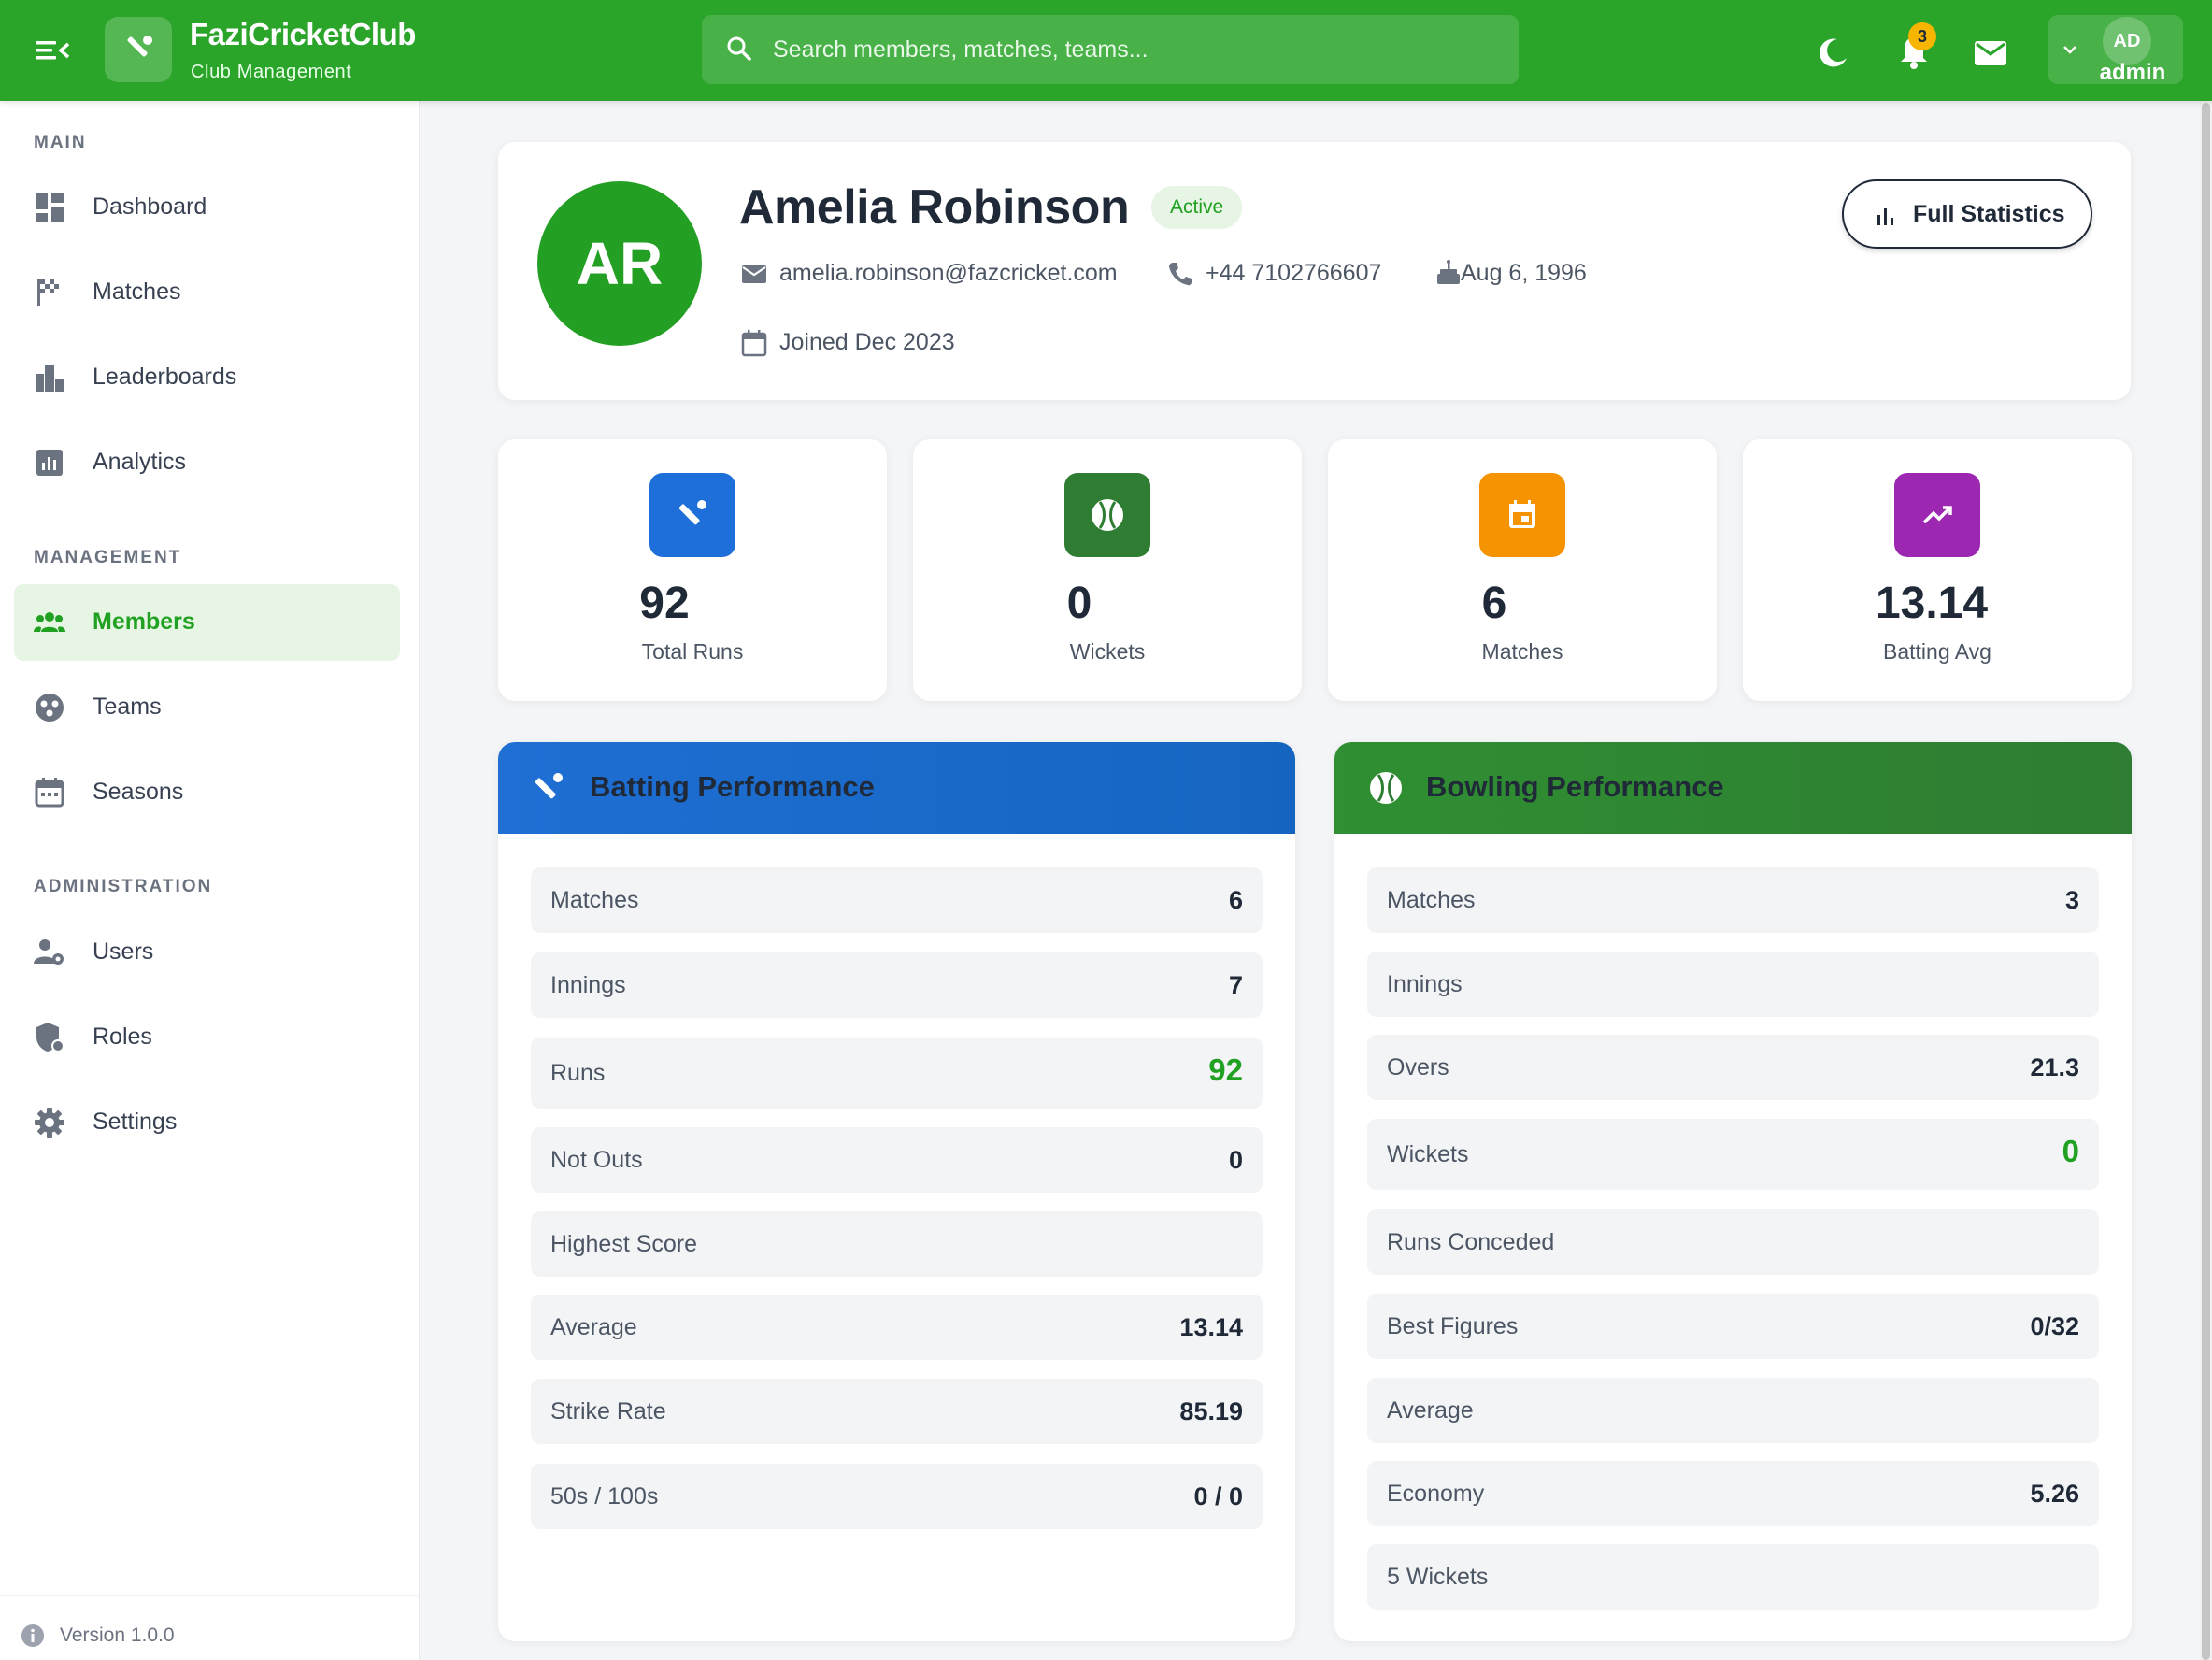 Image resolution: width=2212 pixels, height=1660 pixels. What do you see at coordinates (1436, 1494) in the screenshot?
I see `row-label: Economy` at bounding box center [1436, 1494].